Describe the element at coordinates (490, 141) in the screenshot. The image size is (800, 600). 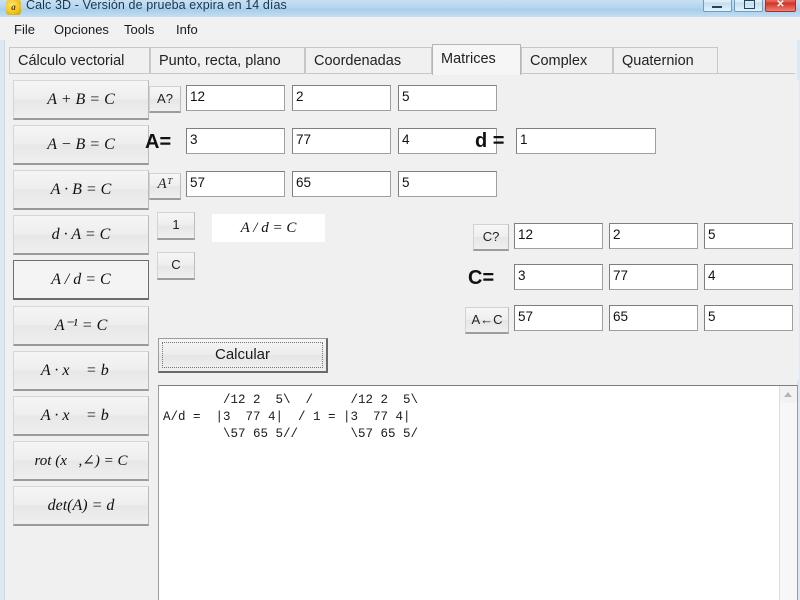
I see `scalar-d-label: d =` at that location.